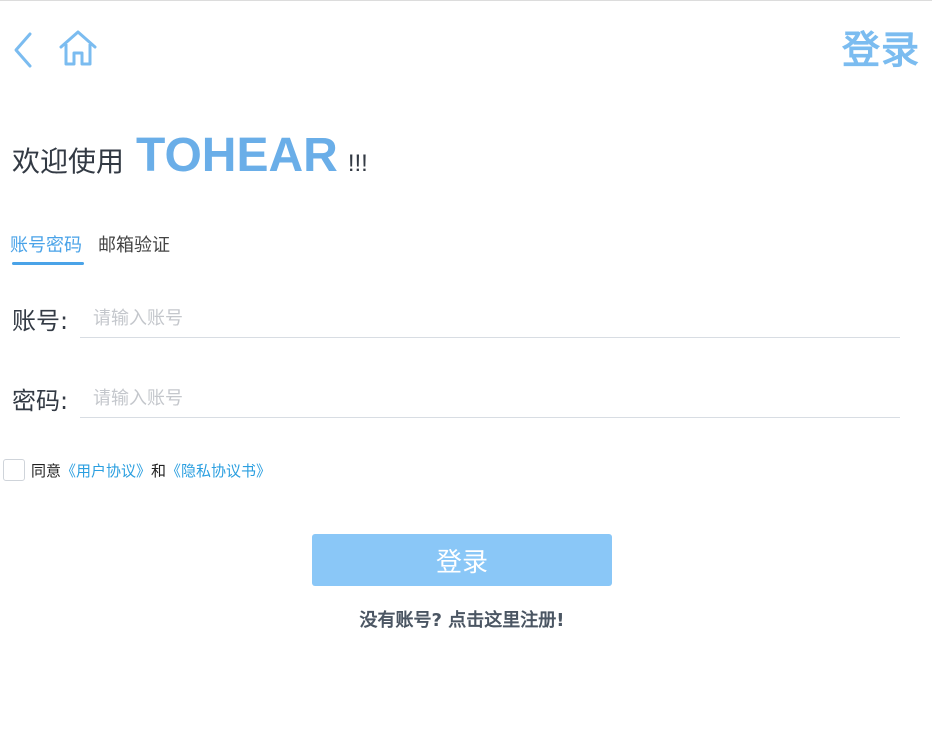  What do you see at coordinates (48, 263) in the screenshot?
I see `active-tab-indicator` at bounding box center [48, 263].